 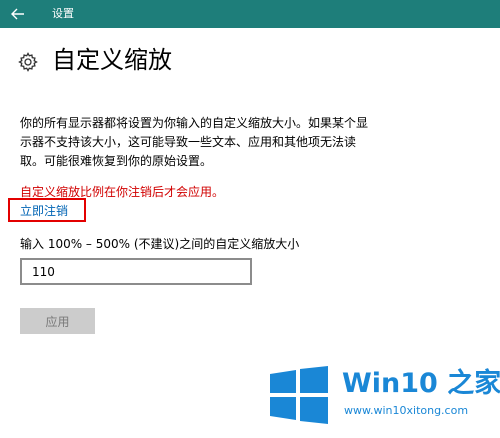 I want to click on window-title: 设置, so click(x=63, y=13).